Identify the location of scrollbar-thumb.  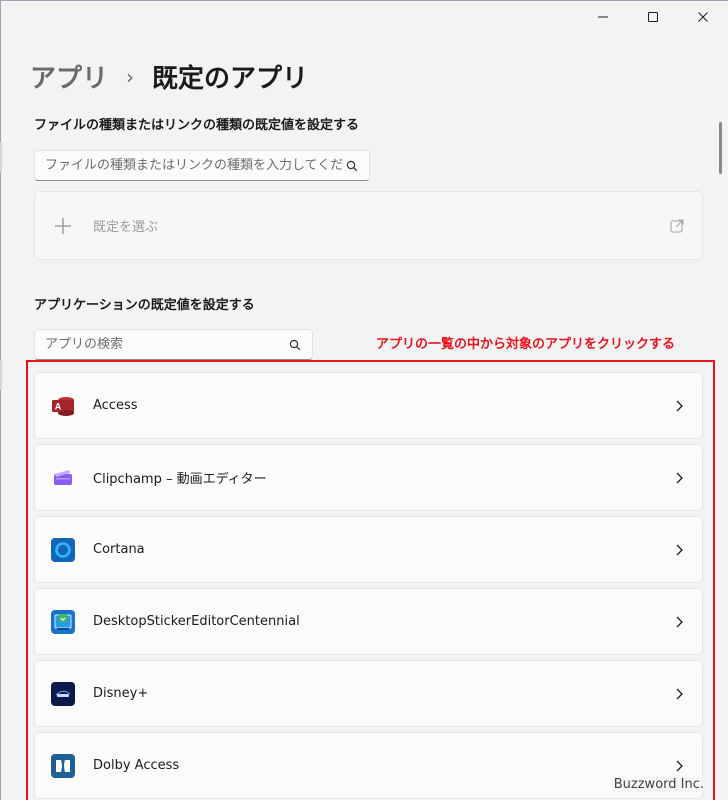
(720, 148).